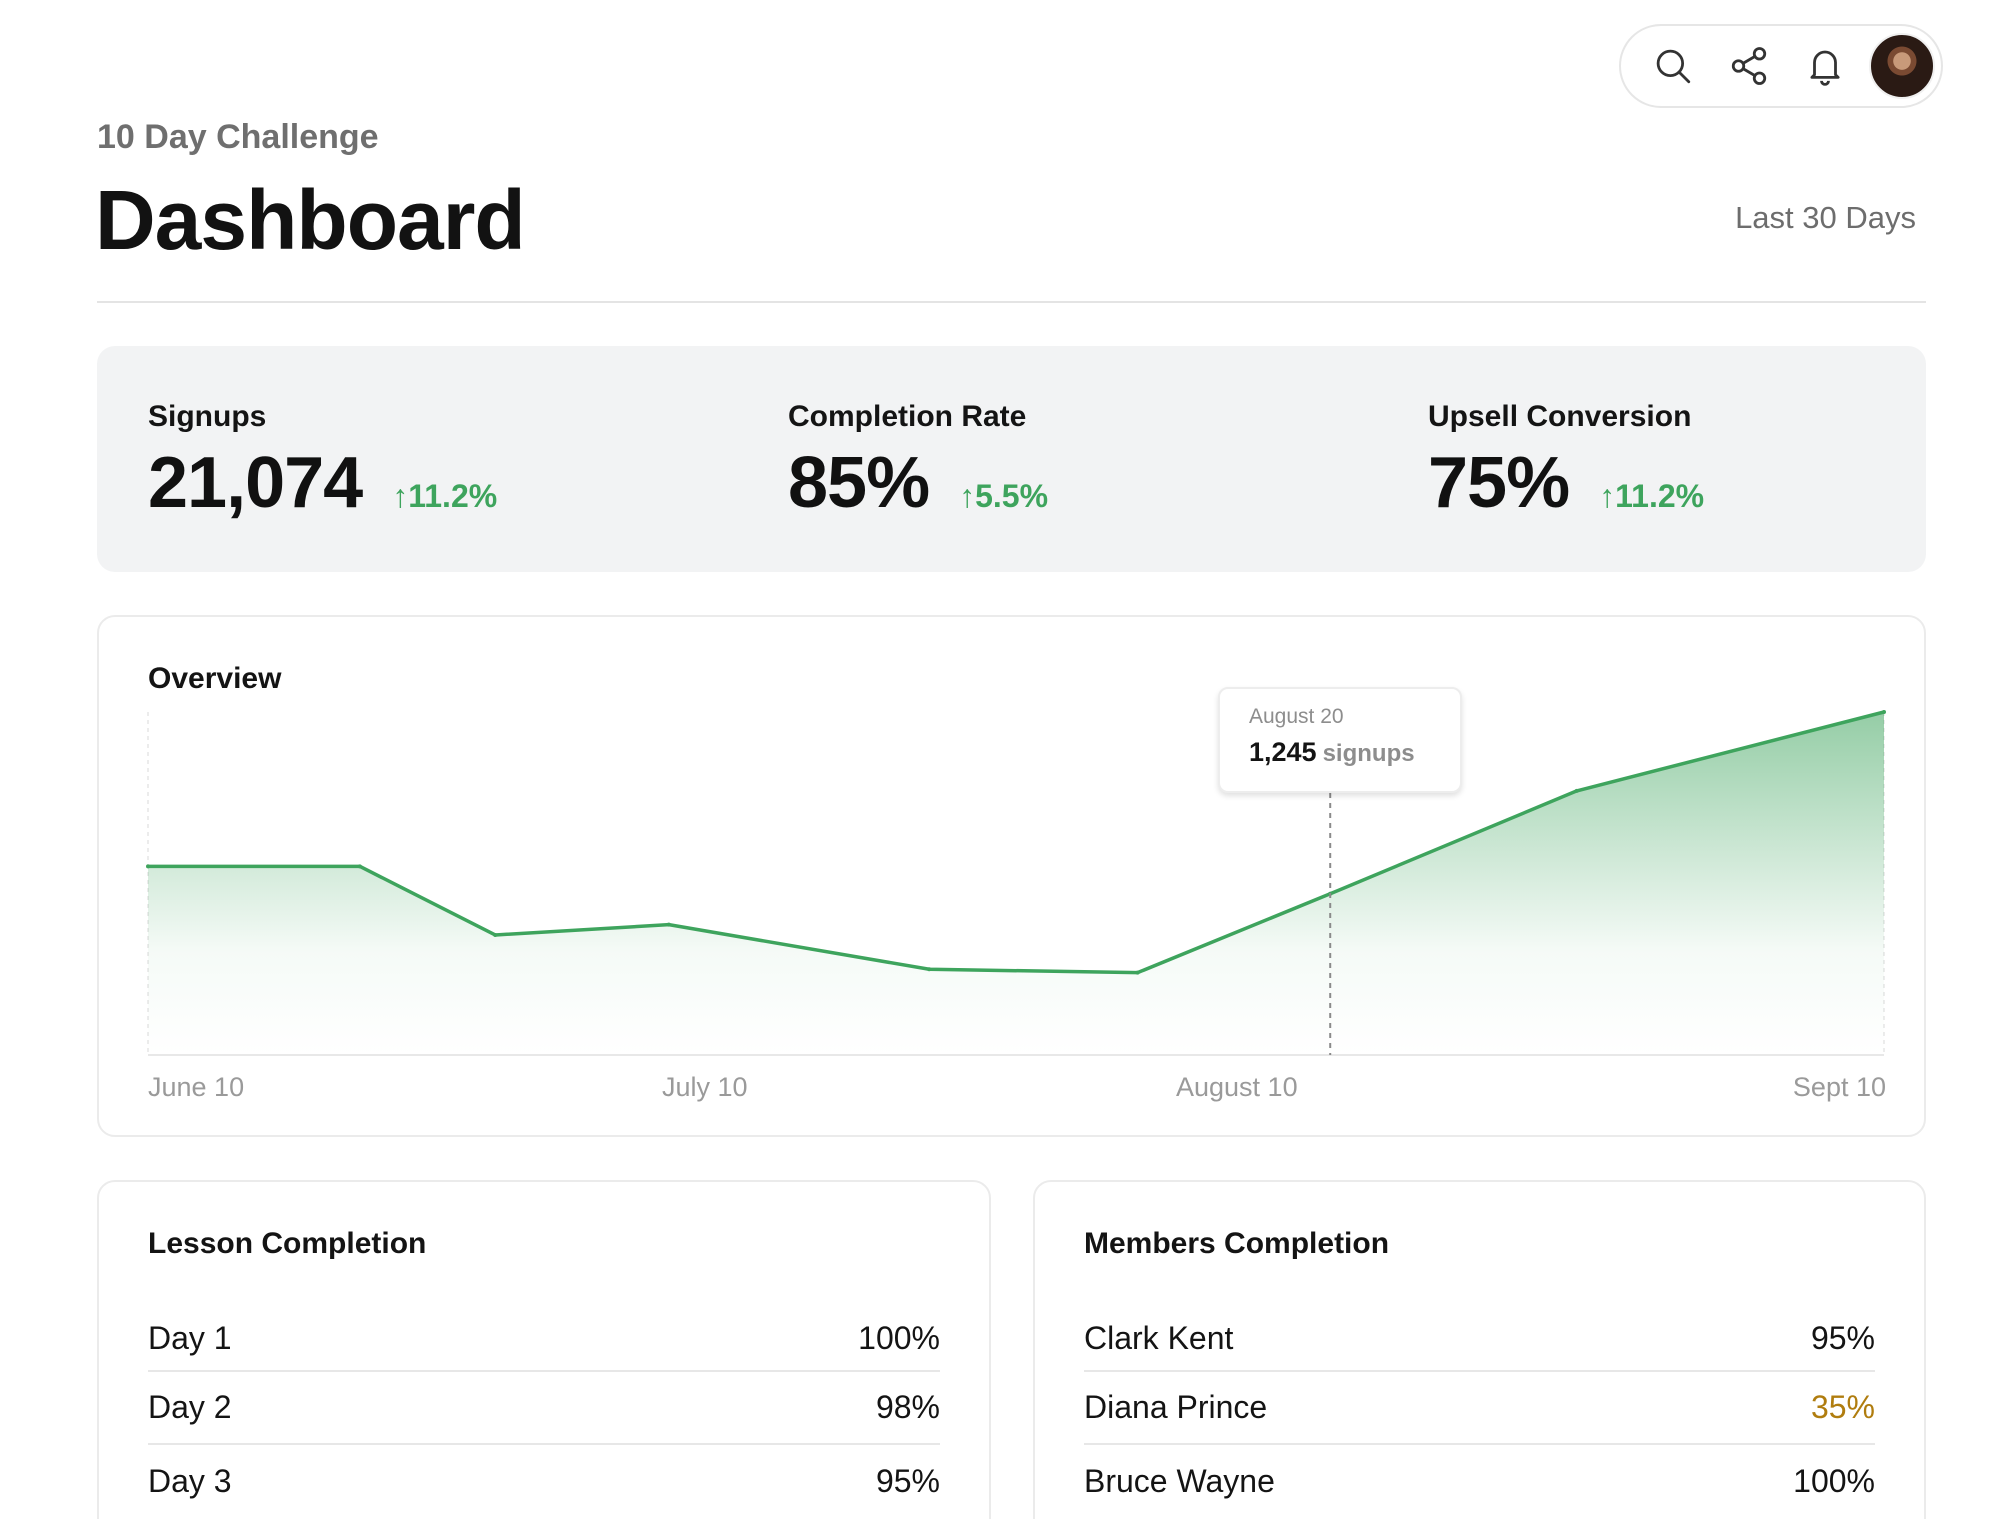 Image resolution: width=1995 pixels, height=1519 pixels. What do you see at coordinates (1842, 1407) in the screenshot?
I see `member-value: 35%` at bounding box center [1842, 1407].